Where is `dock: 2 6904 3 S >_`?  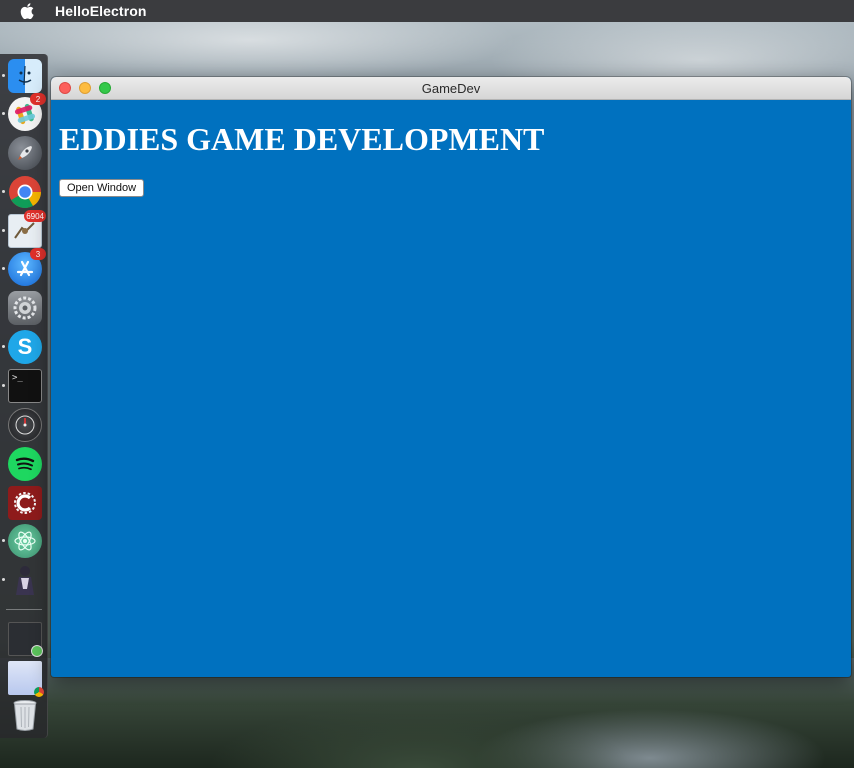
dock: 2 6904 3 S >_ is located at coordinates (24, 396).